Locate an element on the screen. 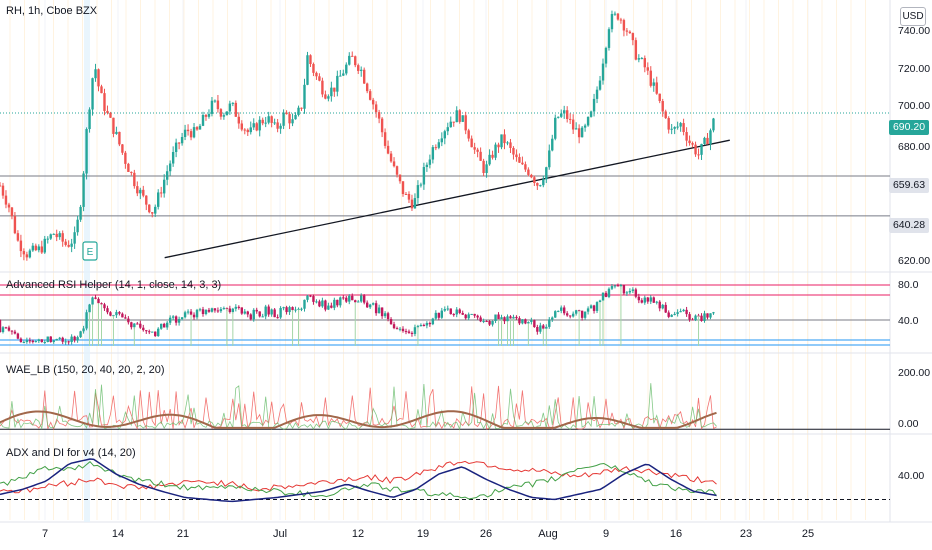 The height and width of the screenshot is (550, 932). price-tick-620: 620.00 is located at coordinates (914, 261).